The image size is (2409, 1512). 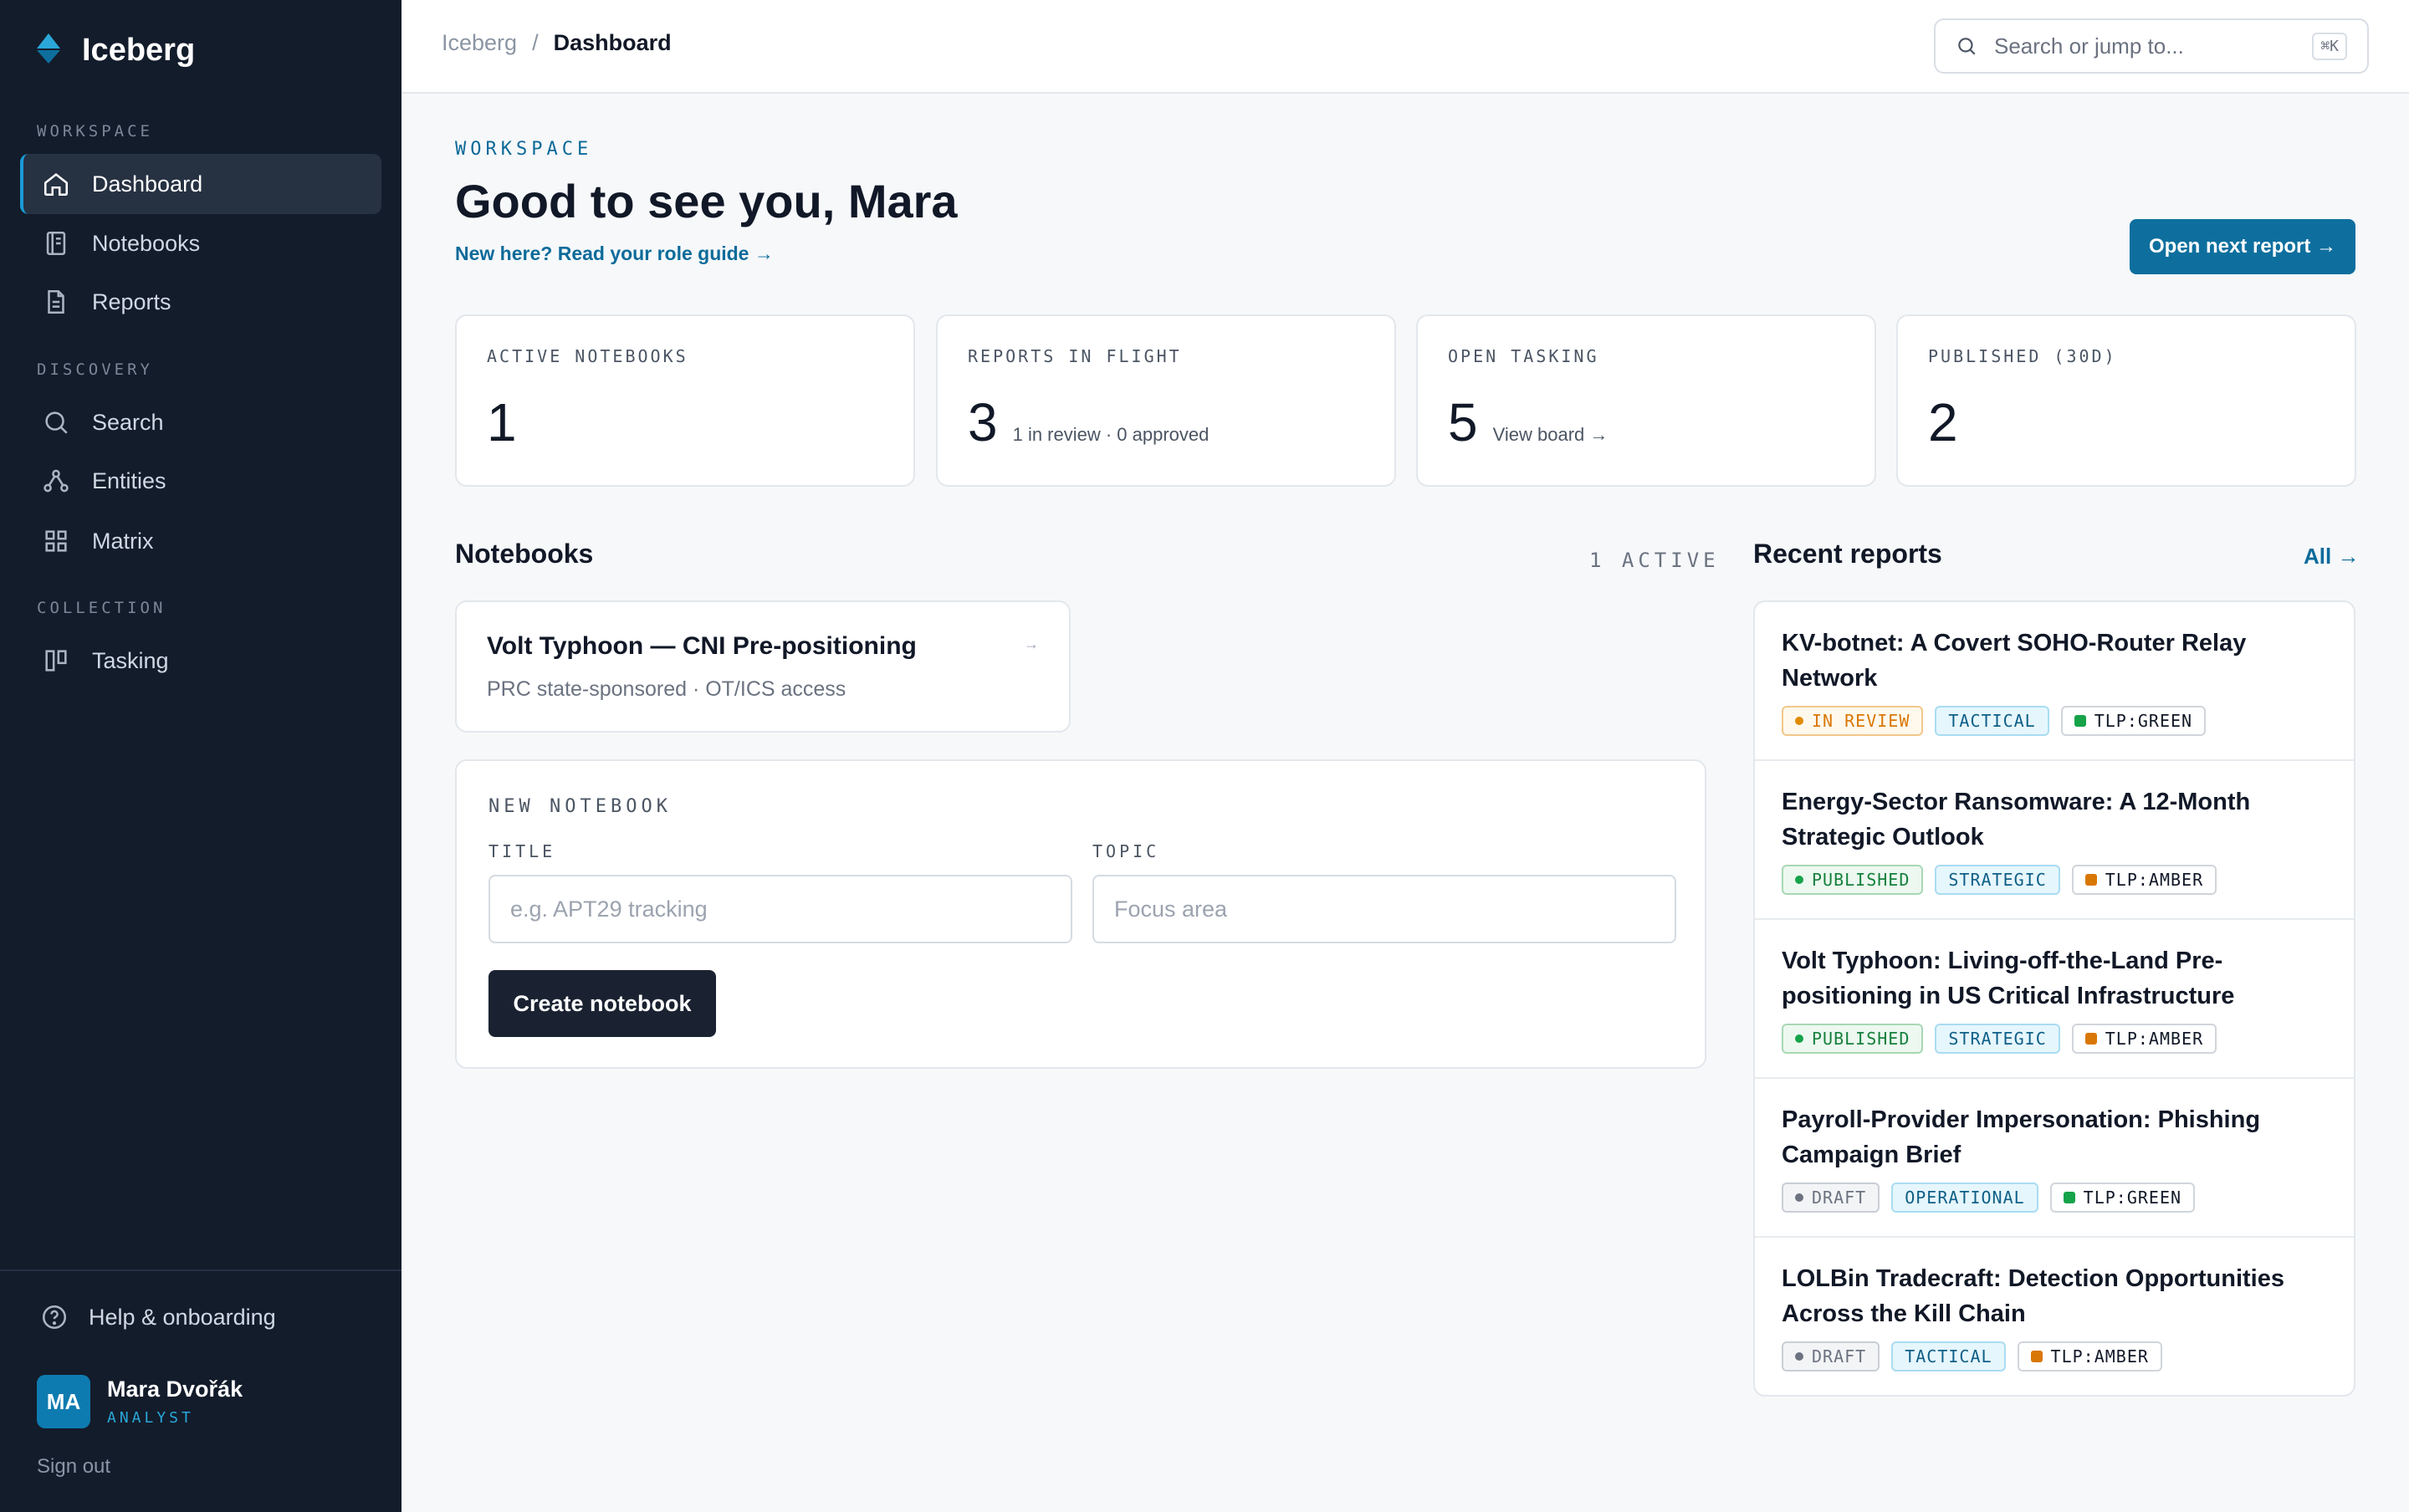 I want to click on kanban-icon, so click(x=56, y=661).